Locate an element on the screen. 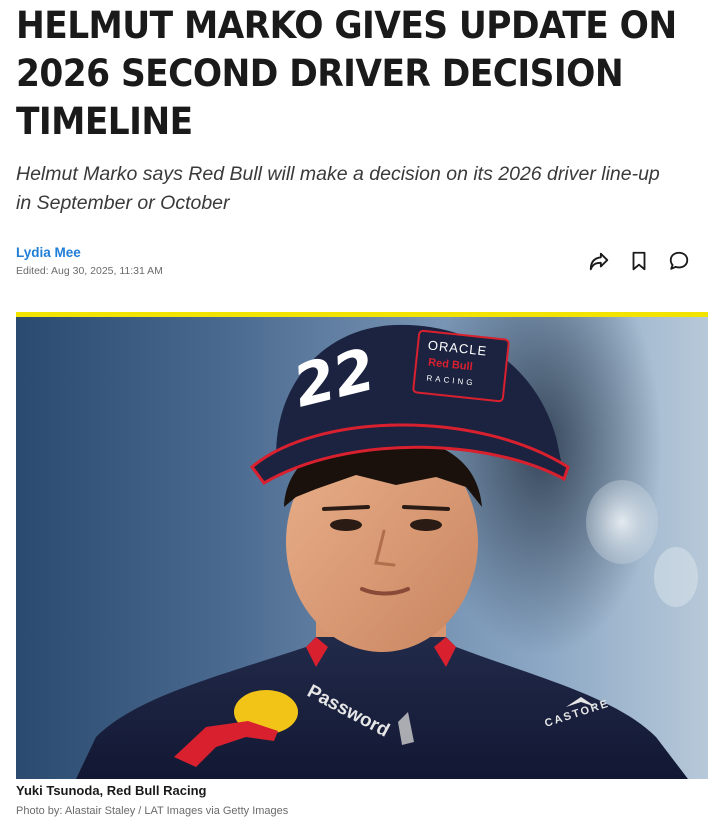  byline: Lydia Mee Edited: Aug 30, 2025, 11:31 AM is located at coordinates (89, 261).